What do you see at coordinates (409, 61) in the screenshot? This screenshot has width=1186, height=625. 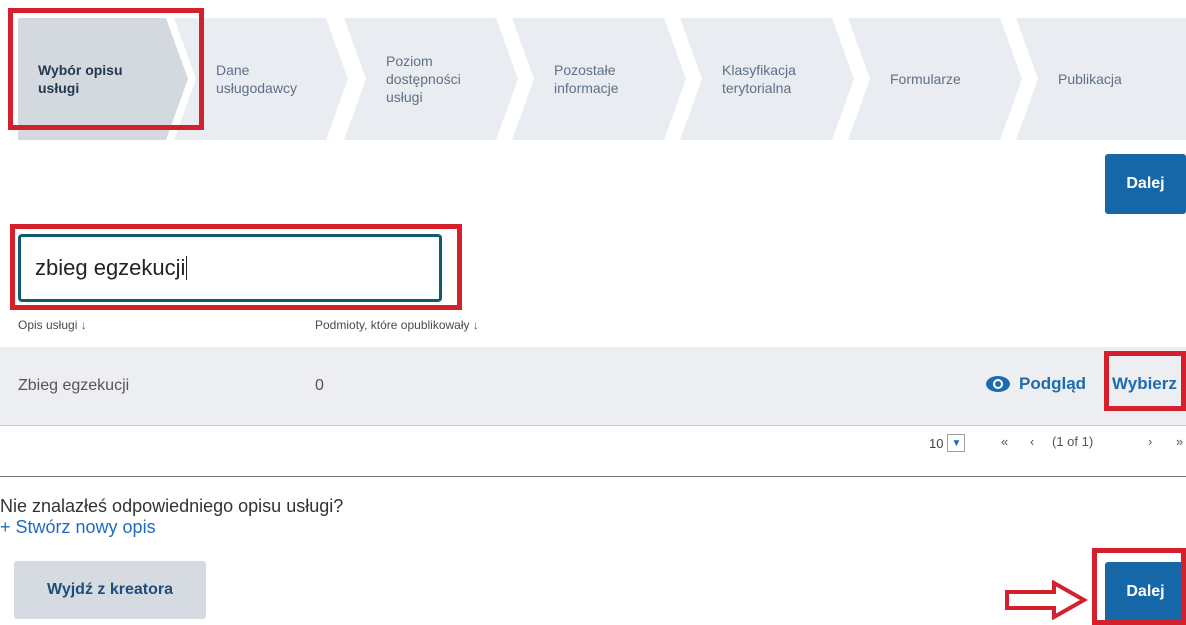 I see `step-label: Poziom` at bounding box center [409, 61].